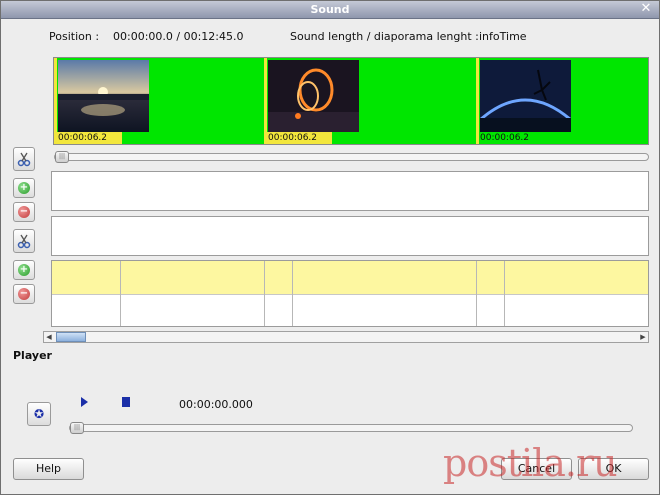 This screenshot has width=660, height=495. I want to click on sound-length-label: Sound length / diaporama lenght :, so click(384, 36).